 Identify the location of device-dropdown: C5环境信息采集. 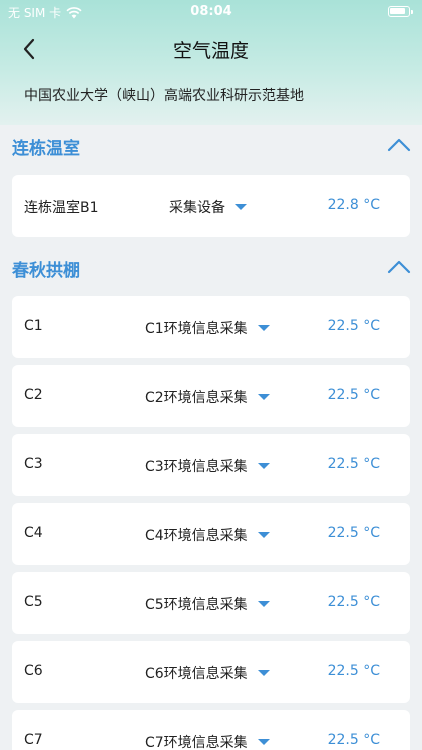
(207, 604).